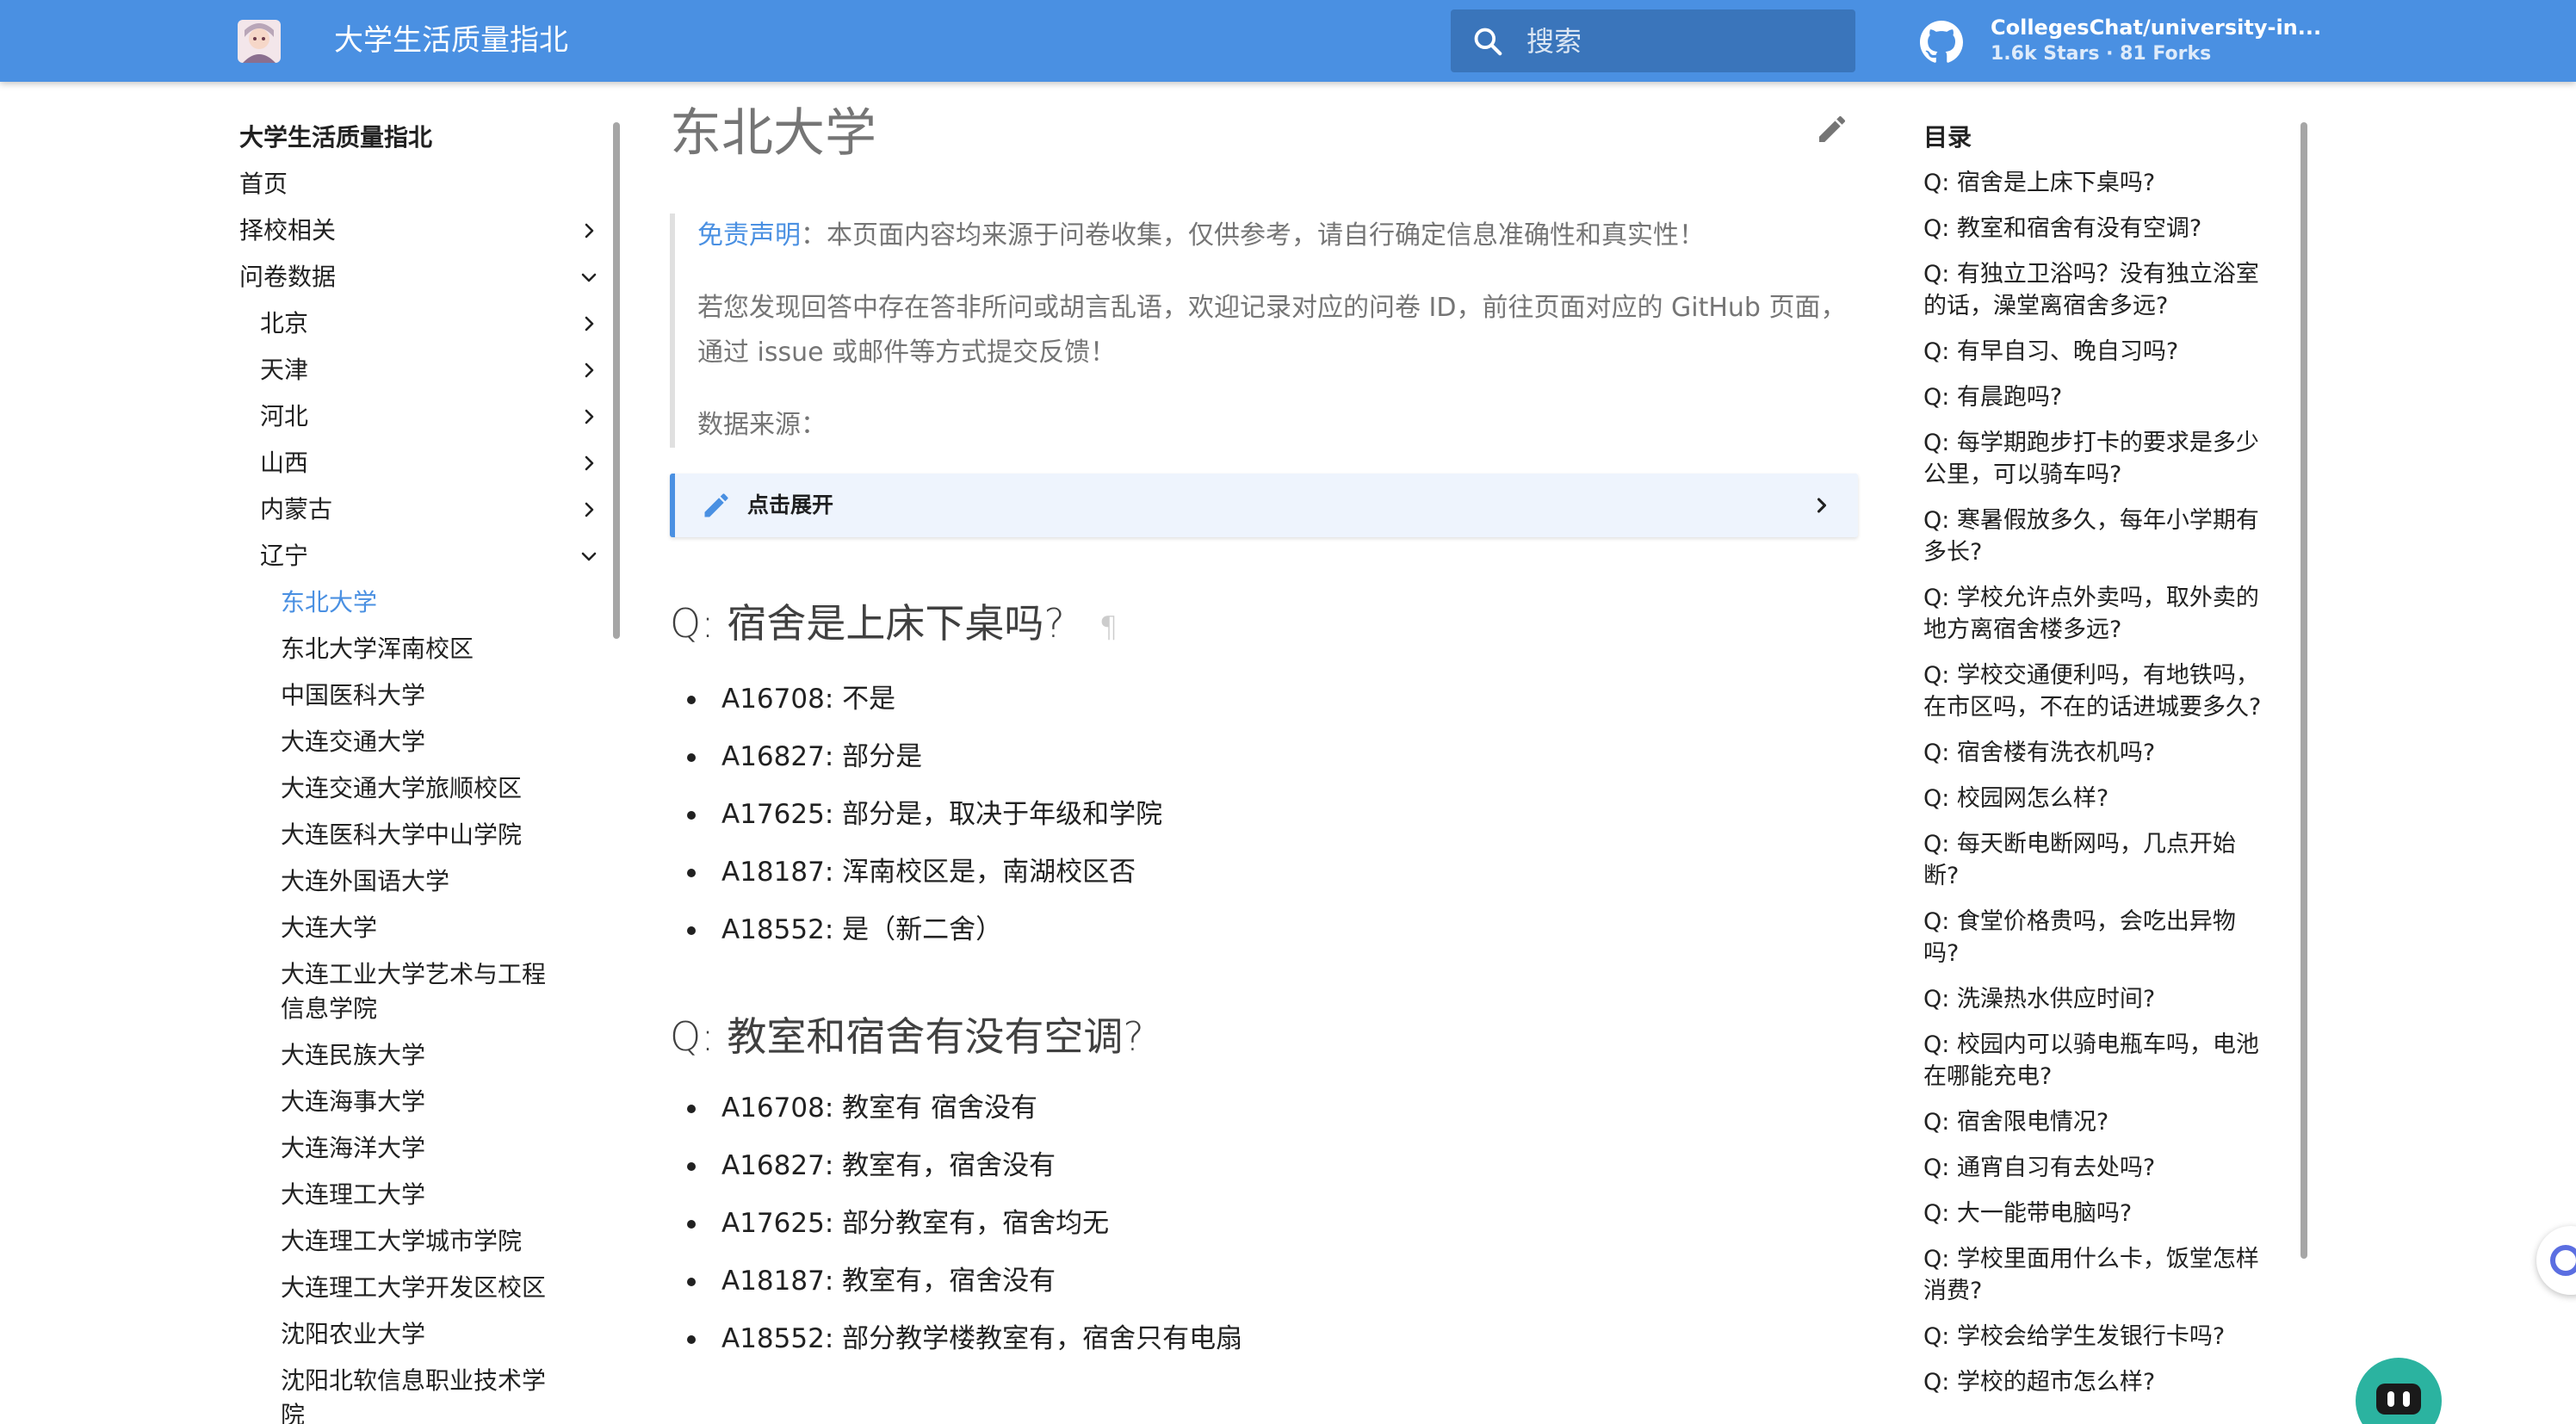 The height and width of the screenshot is (1424, 2576). I want to click on nav-item: 山西, so click(420, 463).